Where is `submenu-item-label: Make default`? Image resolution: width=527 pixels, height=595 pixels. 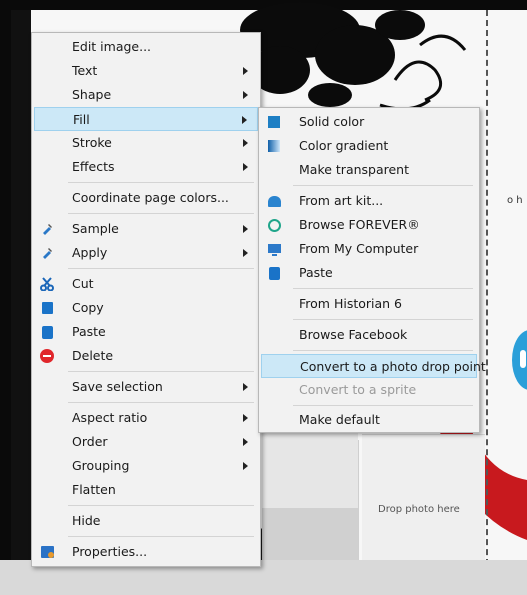
submenu-item-label: Make default is located at coordinates (339, 419).